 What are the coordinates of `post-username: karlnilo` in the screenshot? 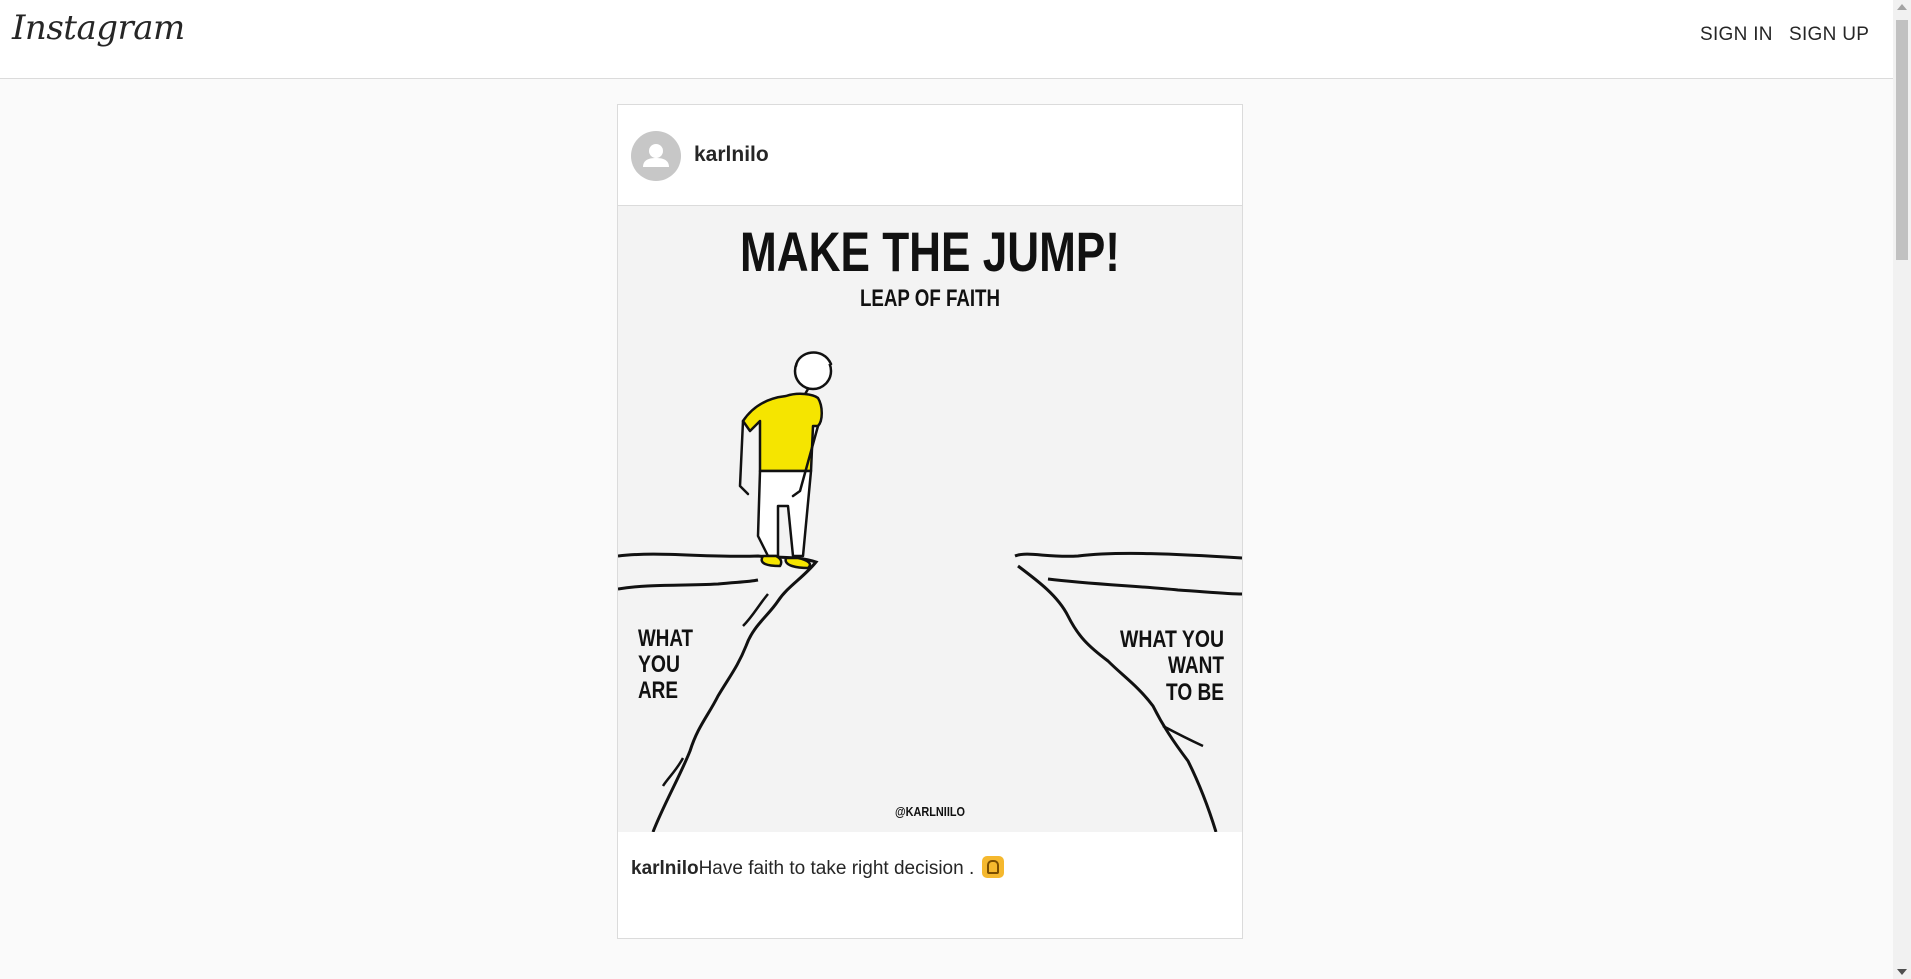 It's located at (731, 155).